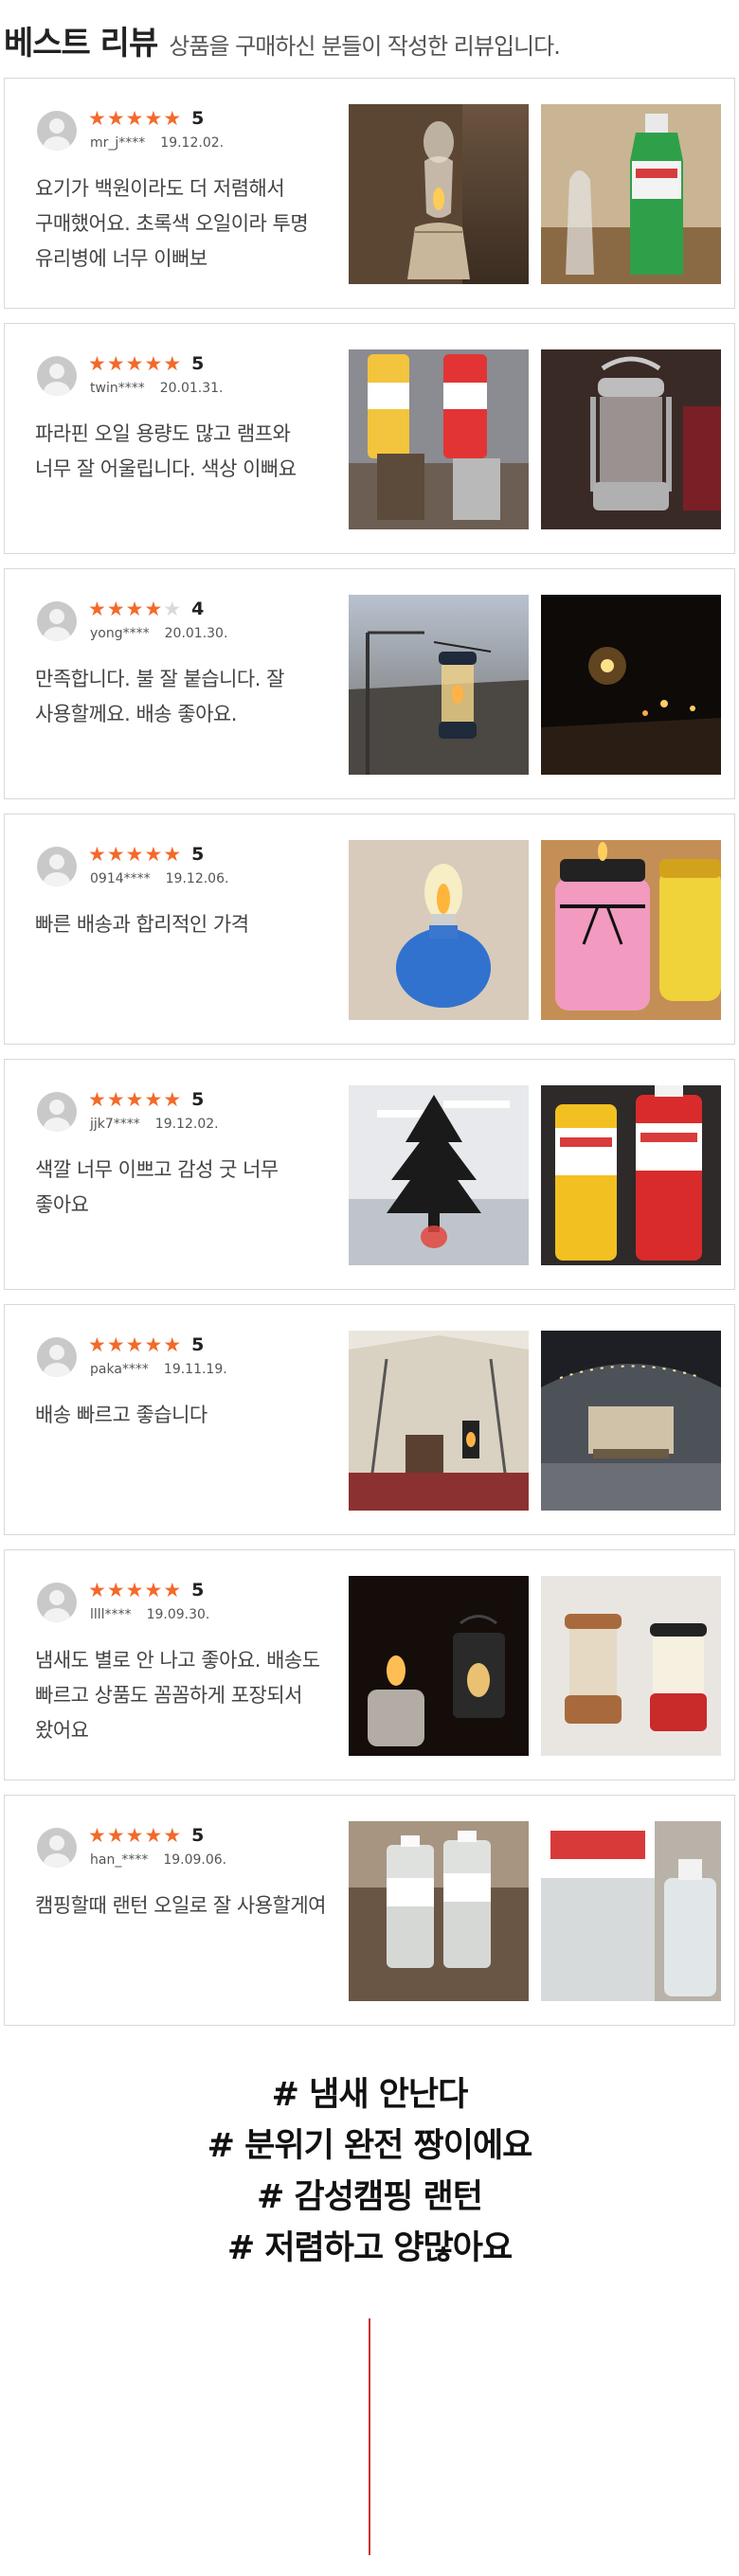 Image resolution: width=739 pixels, height=2576 pixels. I want to click on red-yellow-oil-bottles-photo, so click(631, 1175).